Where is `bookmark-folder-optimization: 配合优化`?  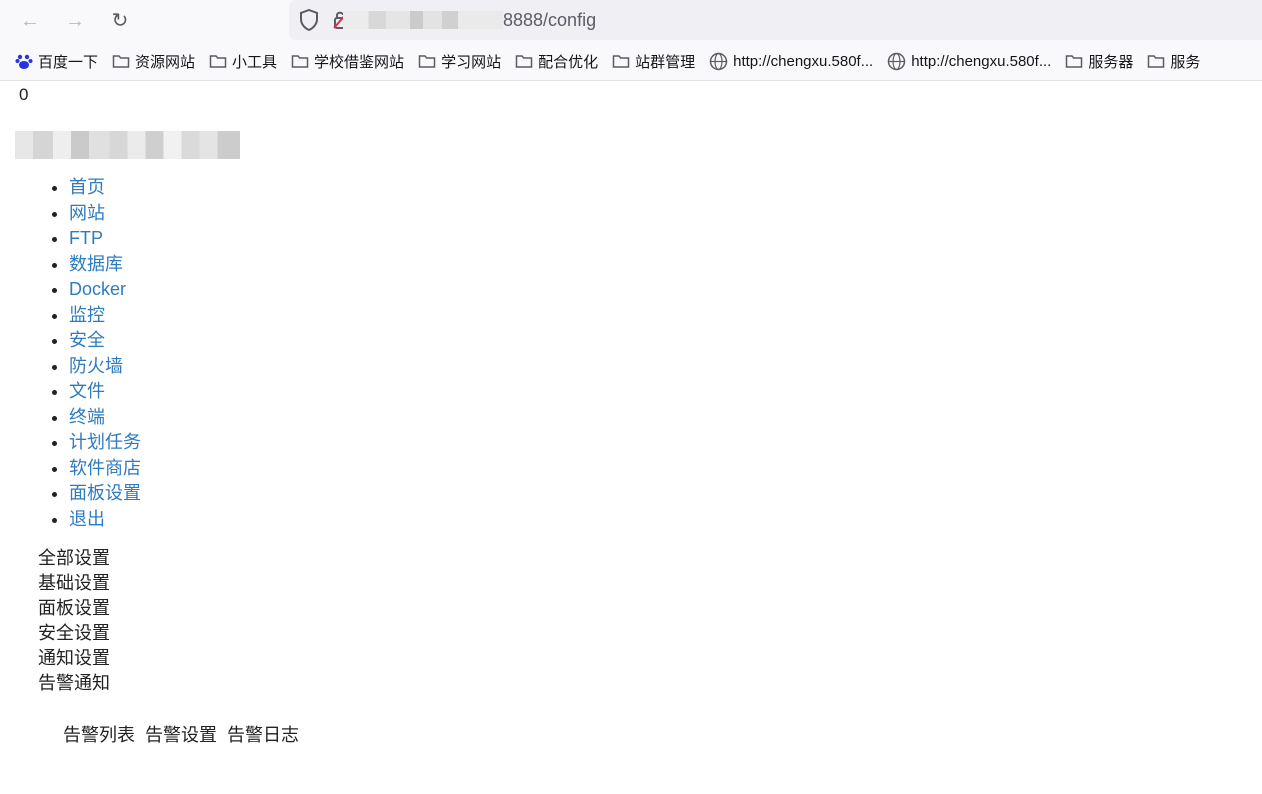
bookmark-folder-optimization: 配合优化 is located at coordinates (556, 61).